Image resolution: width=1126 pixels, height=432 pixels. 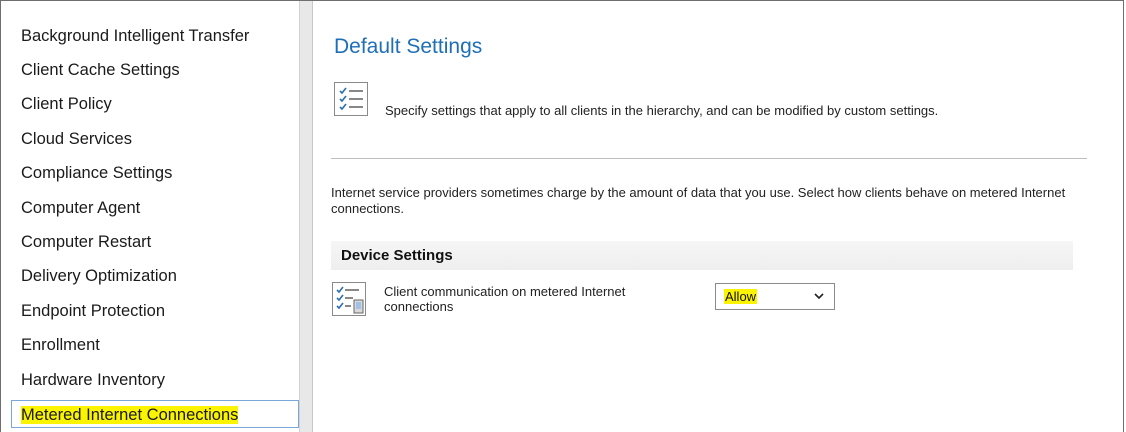 I want to click on sidebar-item-hardware-inventory: Hardware Inventory, so click(x=146, y=380).